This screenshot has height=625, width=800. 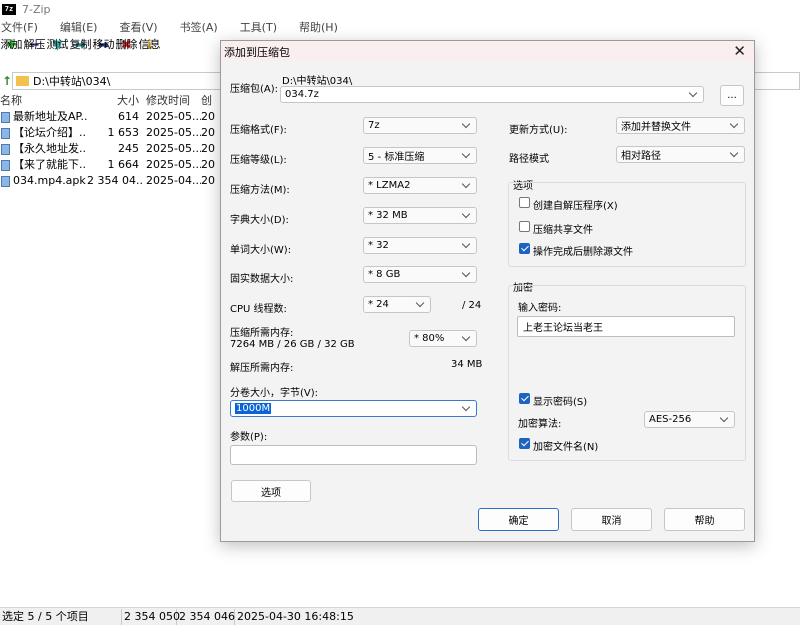 I want to click on file-list-header: 名称 大小 修改时间 创, so click(x=110, y=101).